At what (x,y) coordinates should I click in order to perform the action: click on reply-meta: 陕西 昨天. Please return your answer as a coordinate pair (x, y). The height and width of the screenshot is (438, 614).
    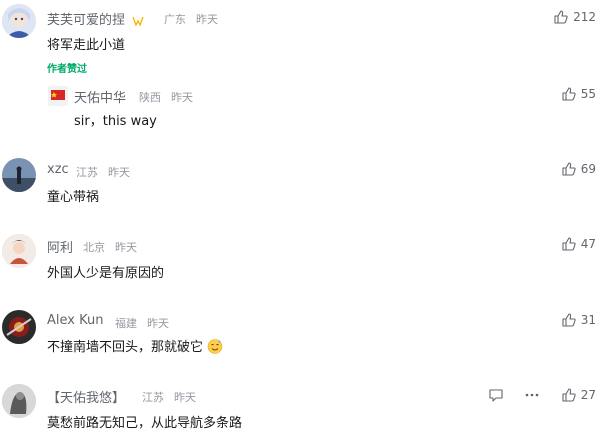
    Looking at the image, I should click on (171, 97).